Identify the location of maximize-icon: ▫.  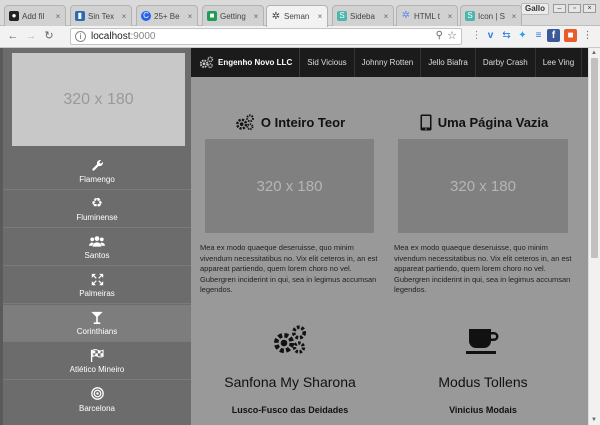
(574, 8).